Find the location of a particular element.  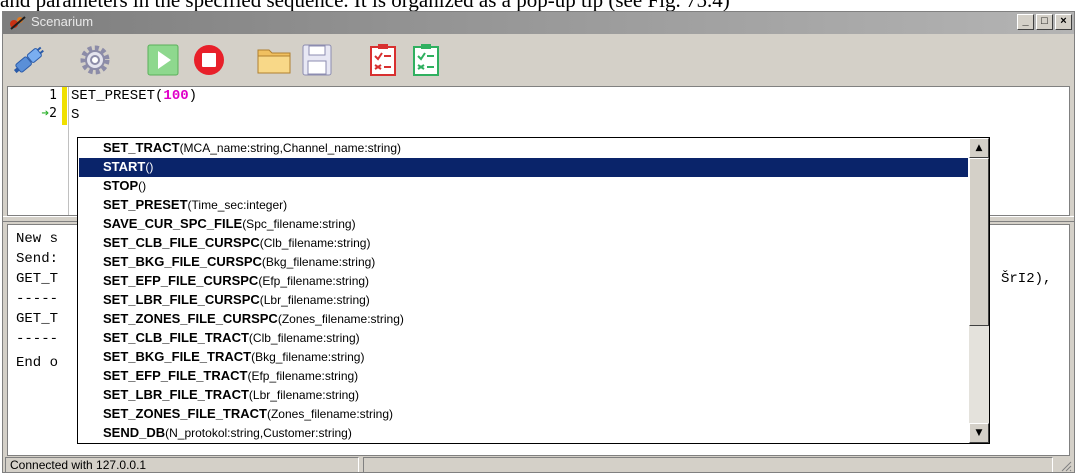

app-logo-icon is located at coordinates (18, 23).